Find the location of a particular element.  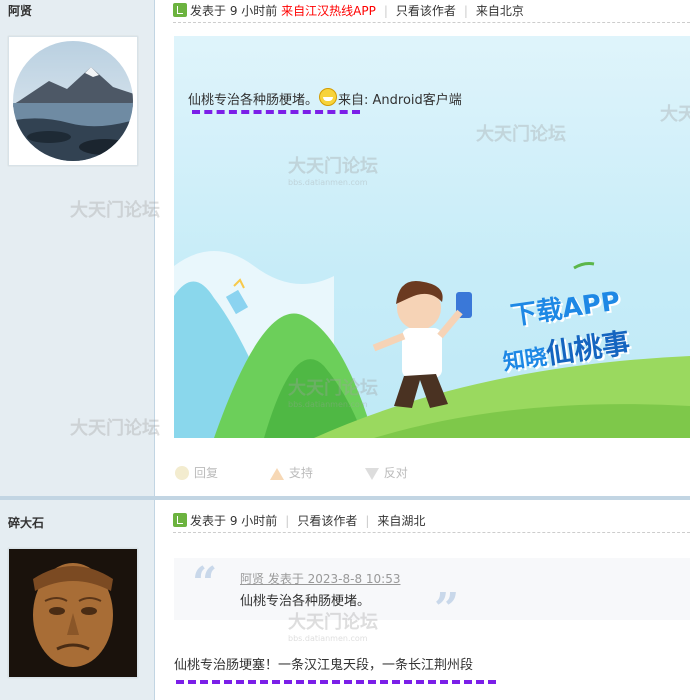

reply-icon is located at coordinates (182, 473).